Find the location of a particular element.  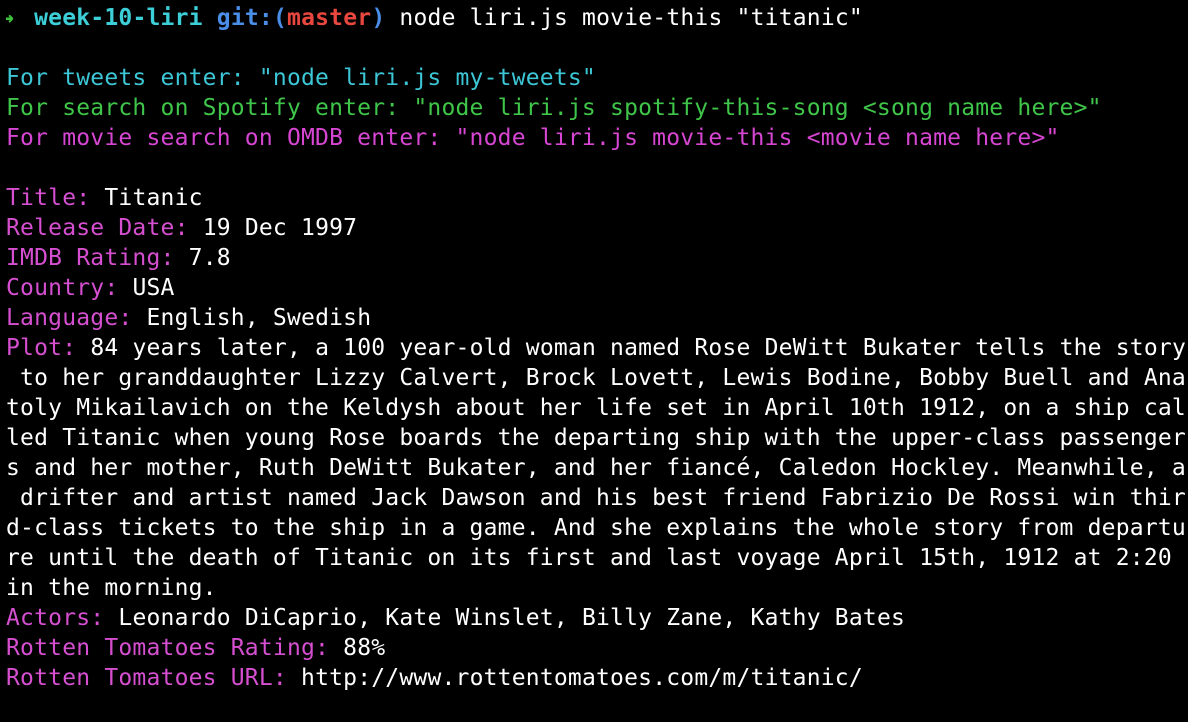

language-row: Language: English, Swedish is located at coordinates (597, 318).